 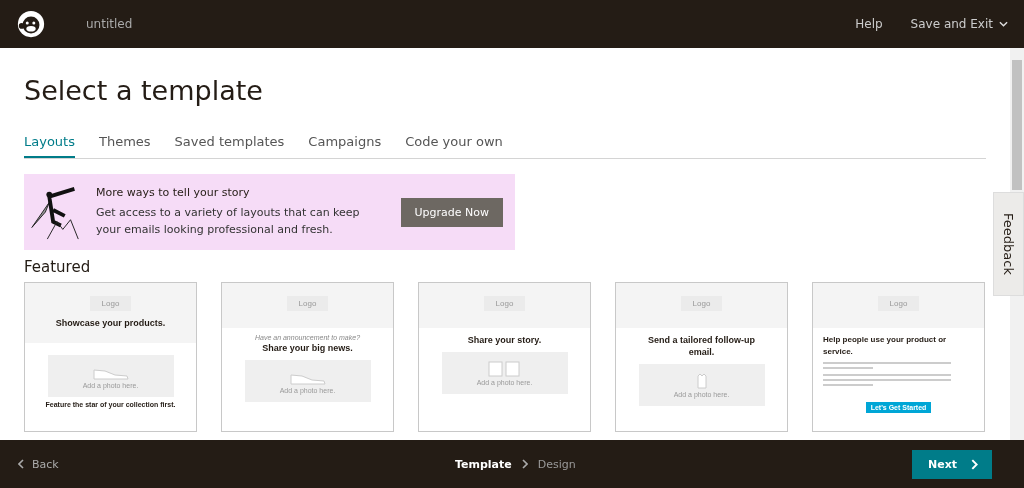 What do you see at coordinates (109, 24) in the screenshot?
I see `document-title: untitled` at bounding box center [109, 24].